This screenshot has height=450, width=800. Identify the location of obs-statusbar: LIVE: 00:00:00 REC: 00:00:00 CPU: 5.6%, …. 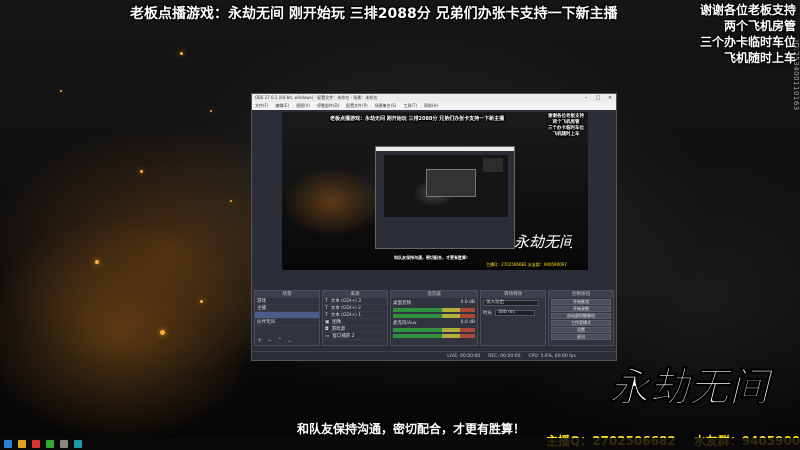
(434, 355).